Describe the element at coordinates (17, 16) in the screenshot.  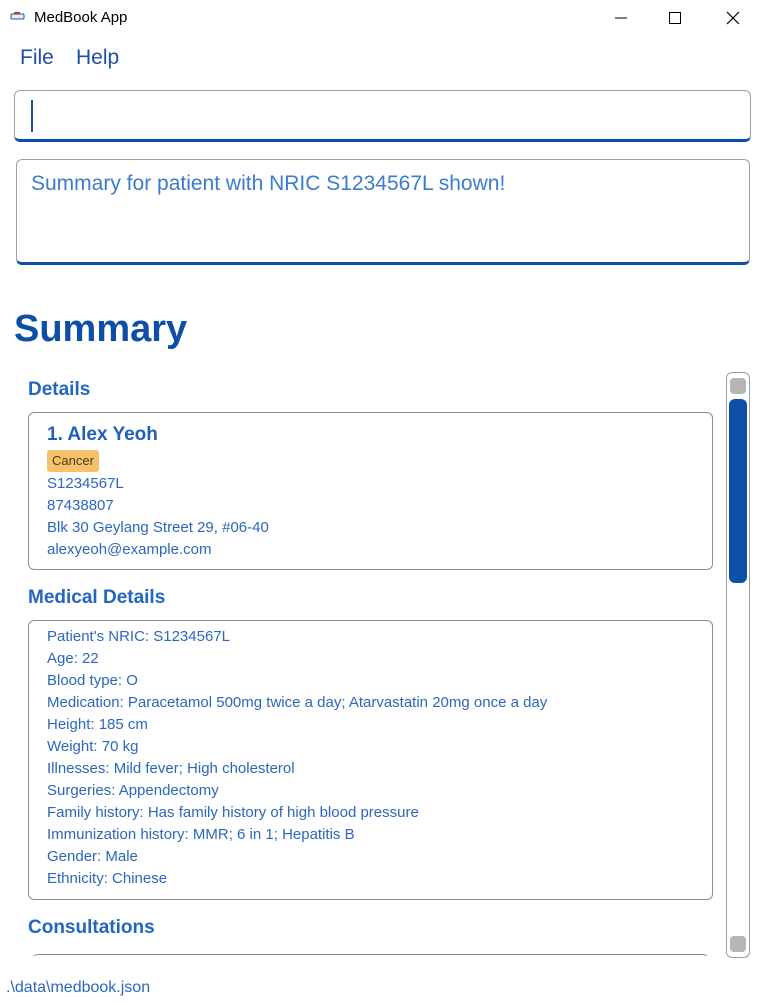
I see `app-icon` at that location.